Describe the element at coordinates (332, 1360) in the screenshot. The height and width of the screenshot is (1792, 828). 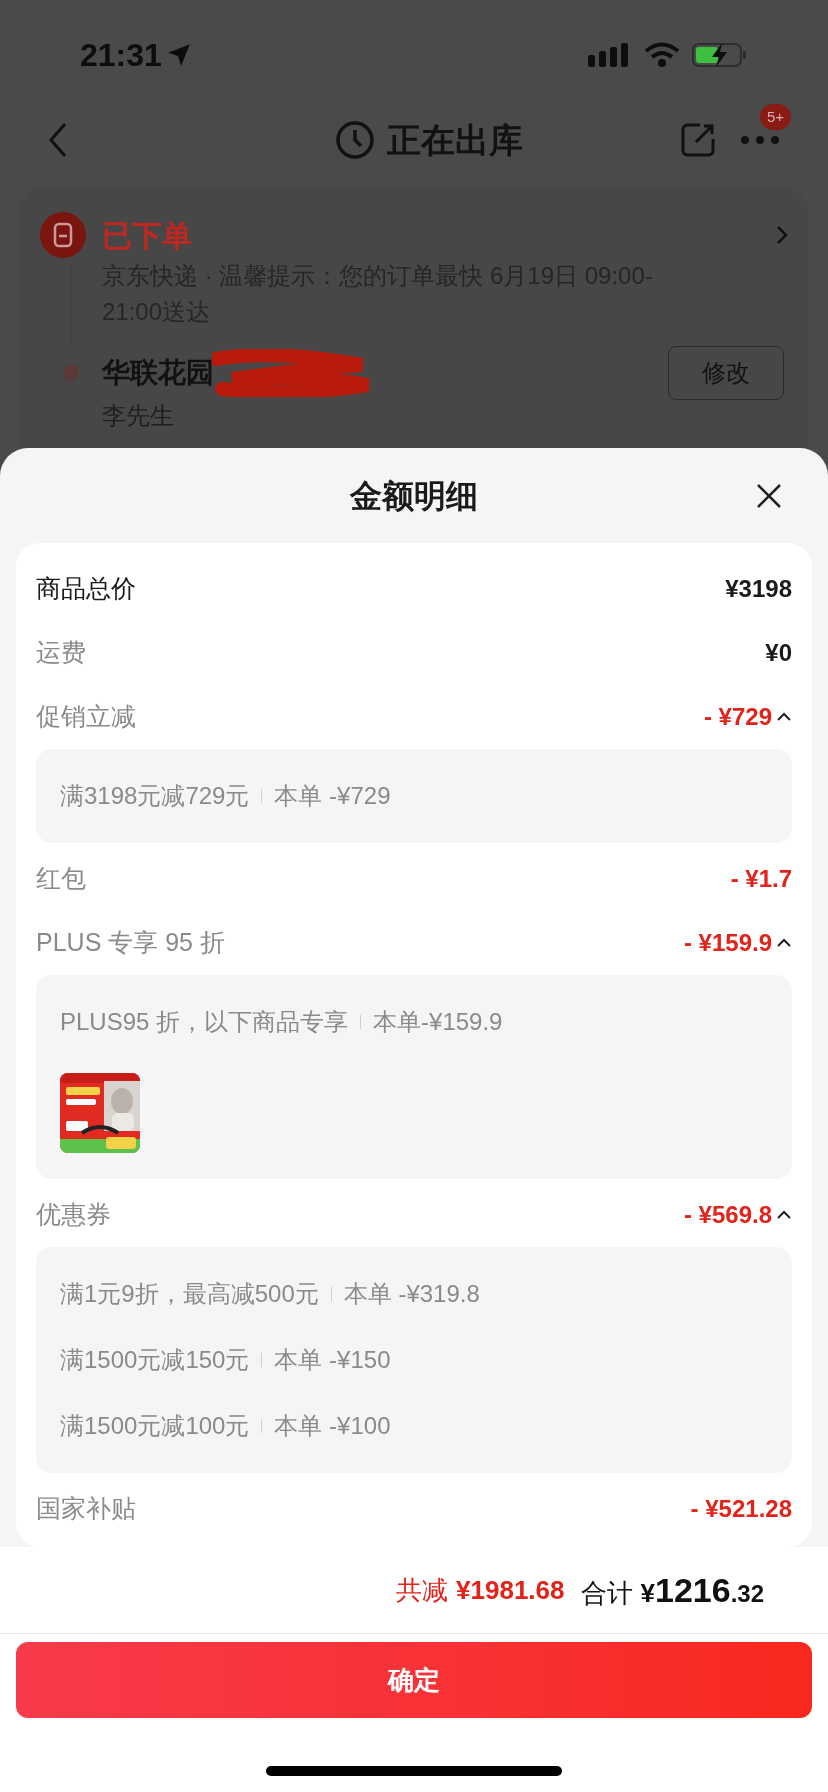
I see `discount-amount: 本单 -¥150` at that location.